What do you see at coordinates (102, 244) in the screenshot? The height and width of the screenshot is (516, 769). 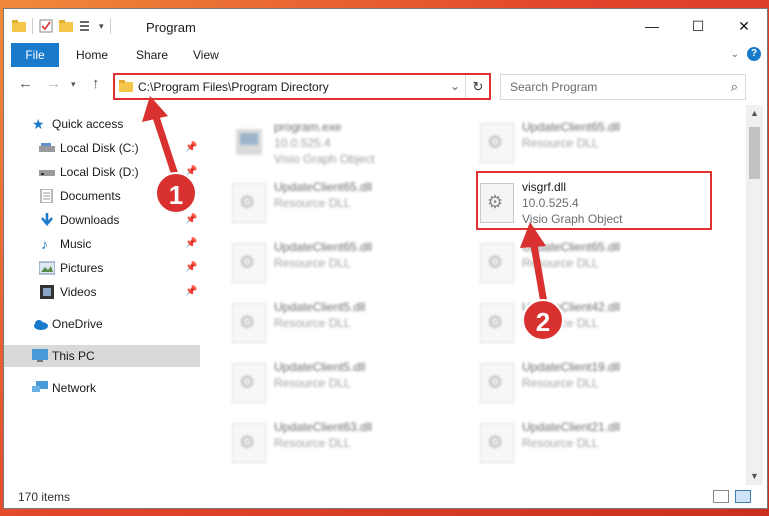 I see `sidebar-item-music: ♪ Music 📌` at bounding box center [102, 244].